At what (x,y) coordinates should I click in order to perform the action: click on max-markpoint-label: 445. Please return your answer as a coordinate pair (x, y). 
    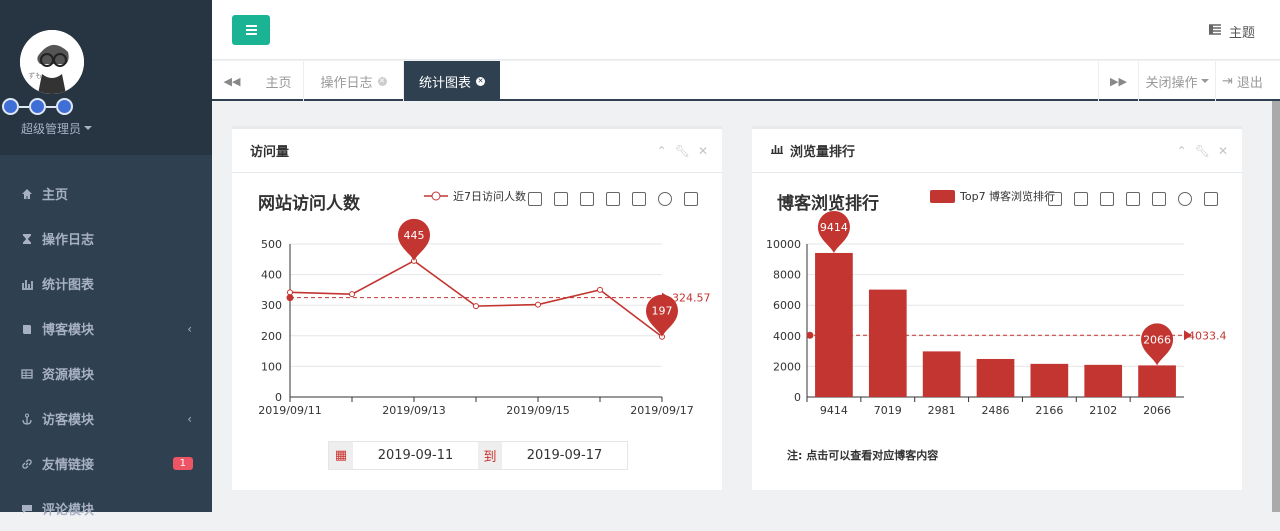
    Looking at the image, I should click on (414, 235).